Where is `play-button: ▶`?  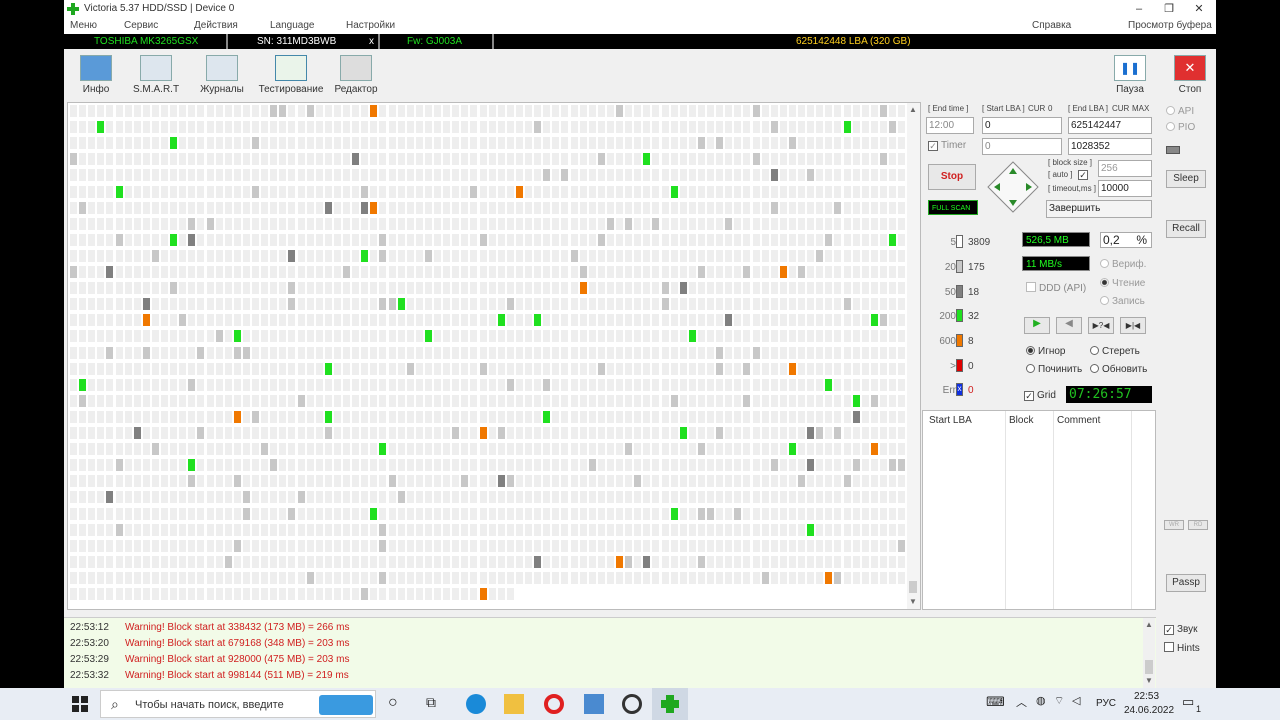
play-button: ▶ is located at coordinates (1037, 325).